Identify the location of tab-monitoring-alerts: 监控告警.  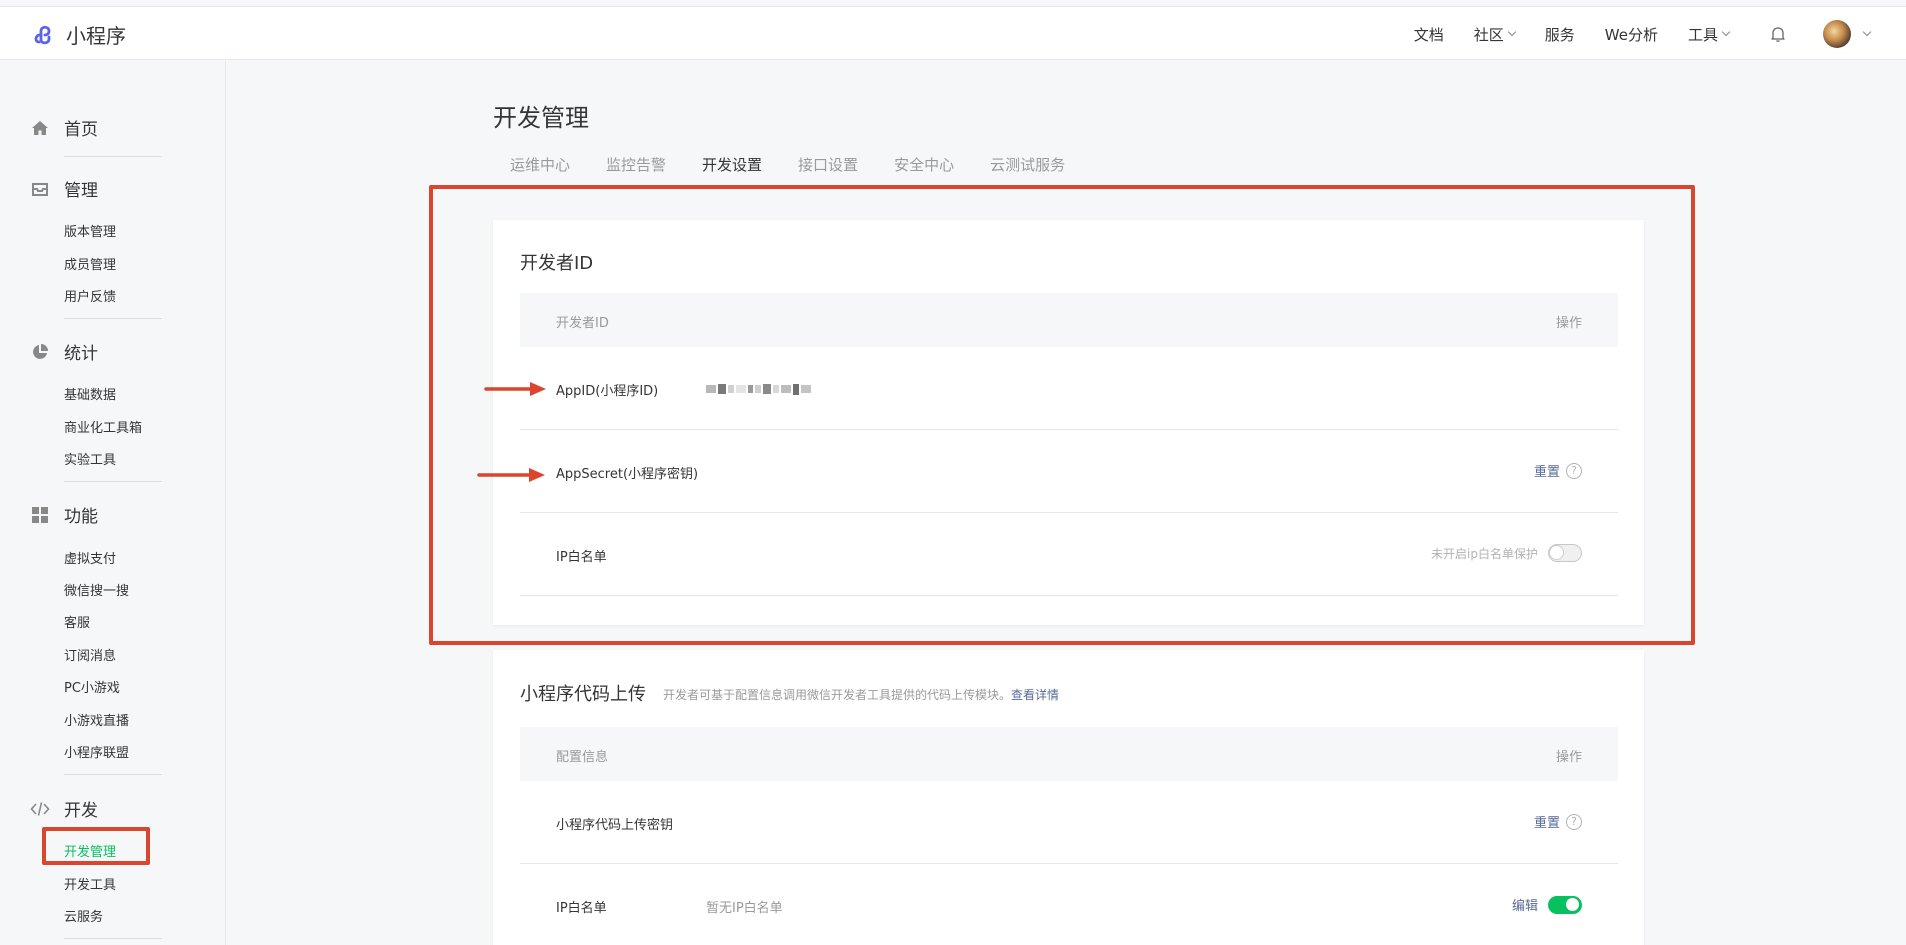
(636, 164).